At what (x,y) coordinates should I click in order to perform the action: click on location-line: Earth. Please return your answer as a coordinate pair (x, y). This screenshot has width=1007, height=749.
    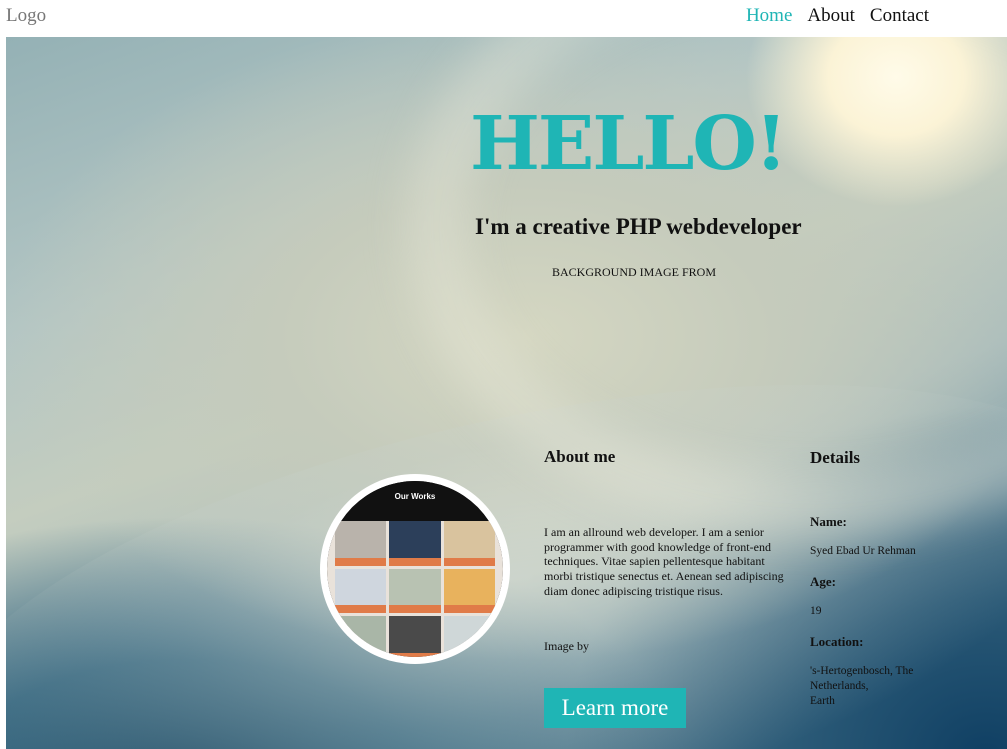
    Looking at the image, I should click on (822, 701).